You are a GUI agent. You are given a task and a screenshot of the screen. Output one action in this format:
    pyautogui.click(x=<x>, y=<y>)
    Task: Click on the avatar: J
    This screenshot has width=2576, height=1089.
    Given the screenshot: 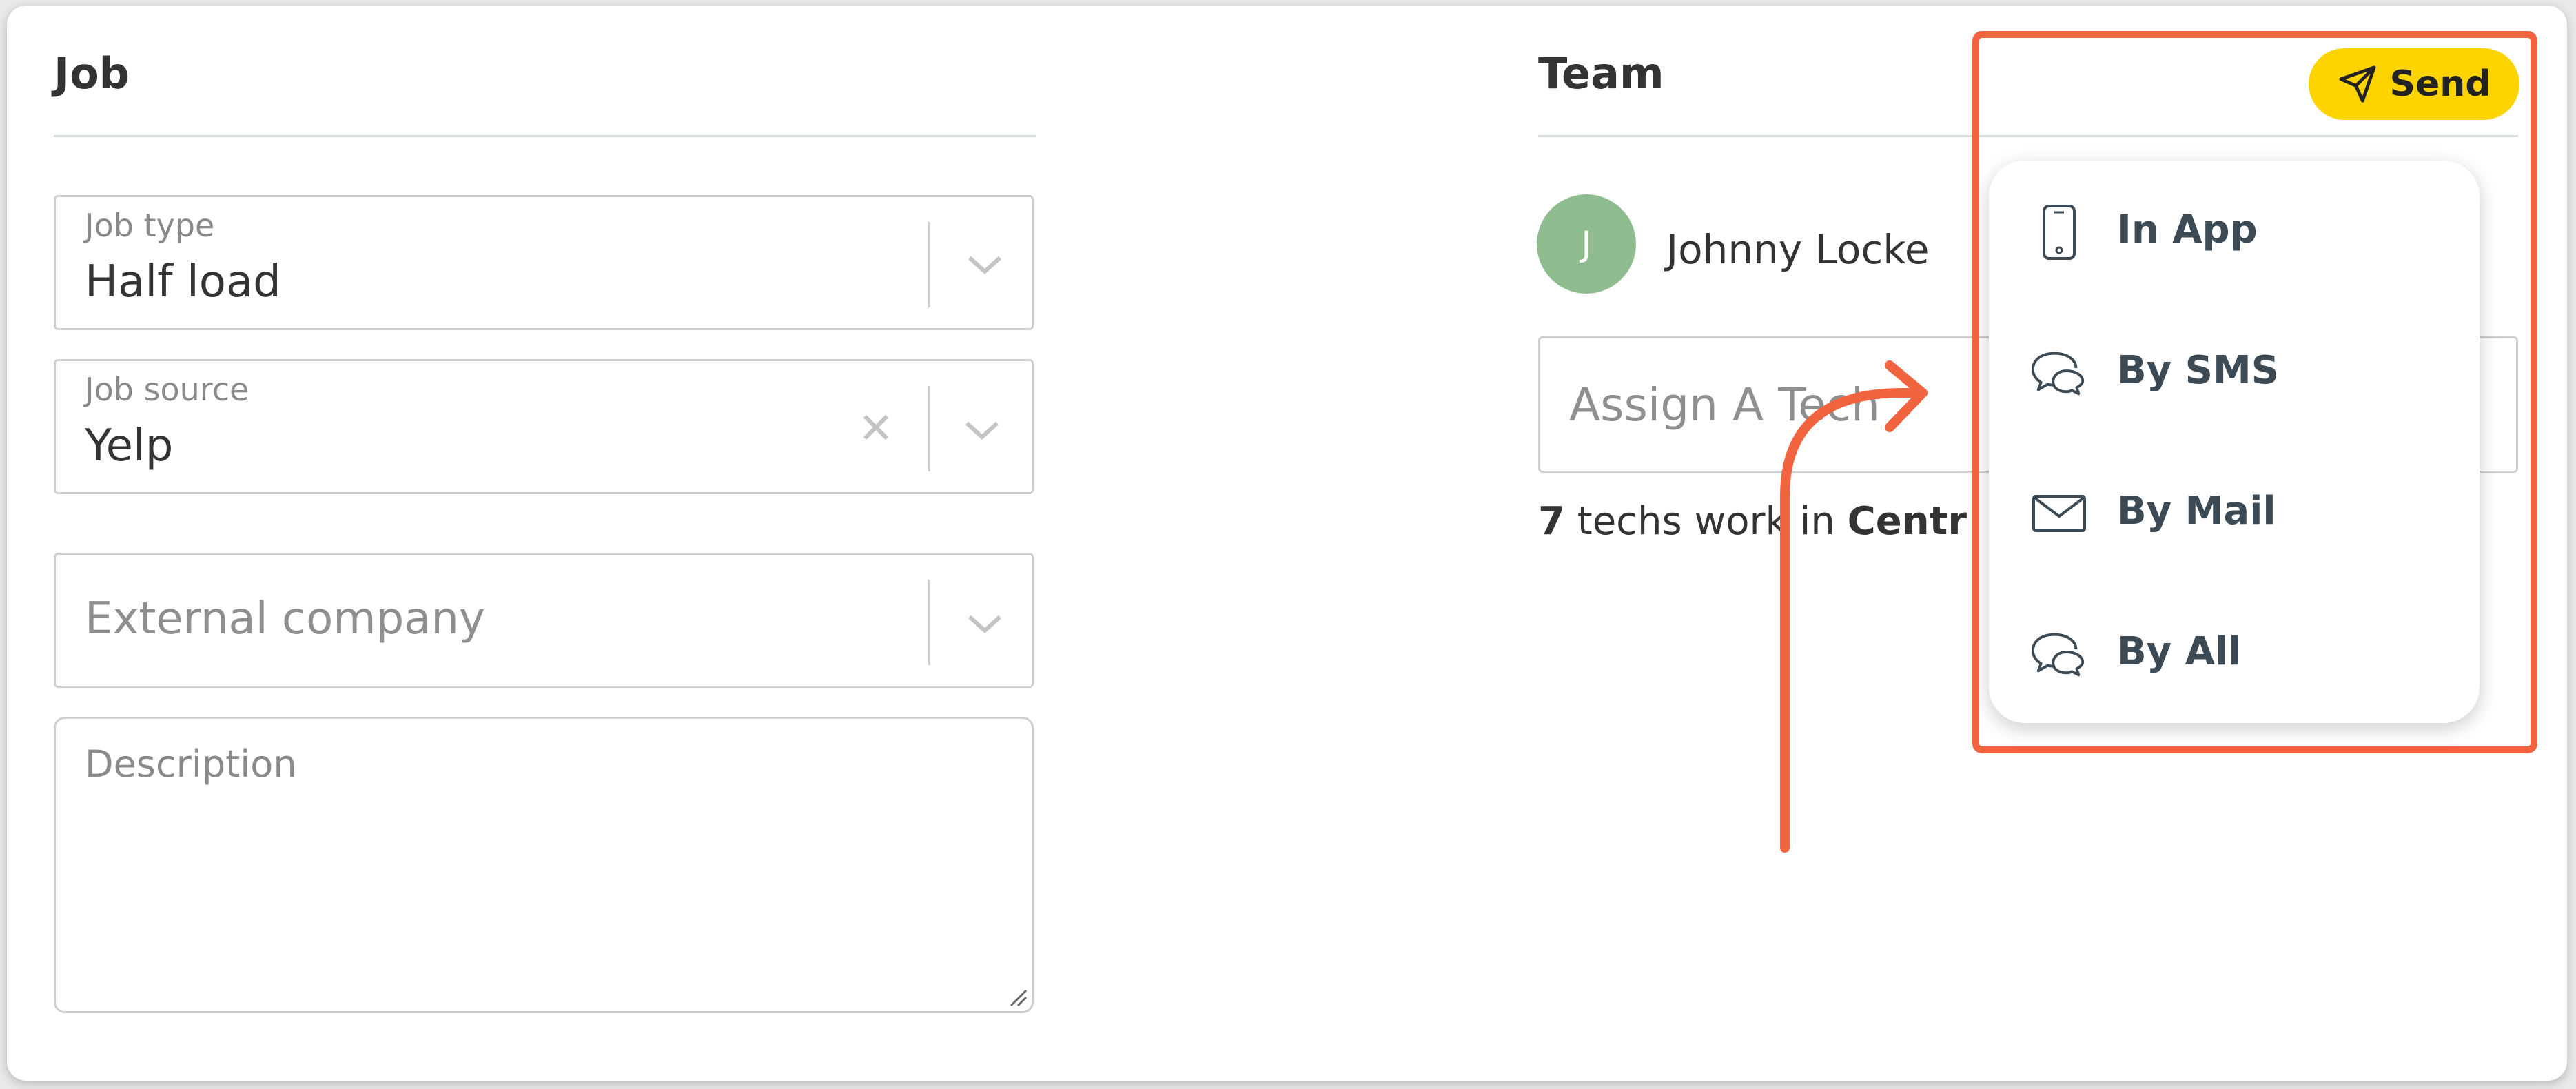 What is the action you would take?
    pyautogui.click(x=1586, y=244)
    